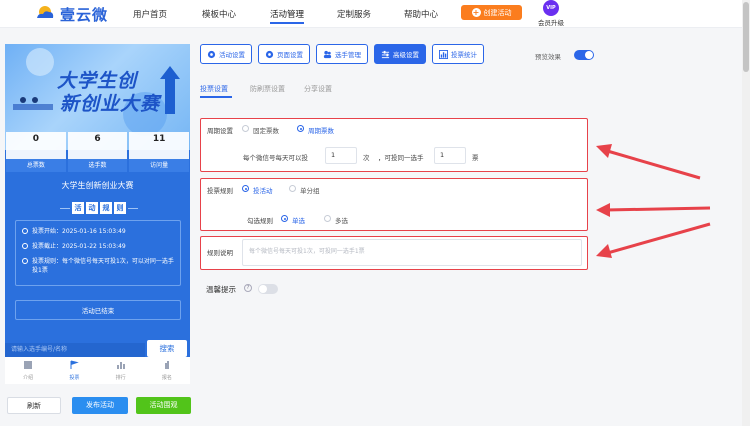 This screenshot has height=426, width=750. I want to click on radio-multi-select, so click(327, 218).